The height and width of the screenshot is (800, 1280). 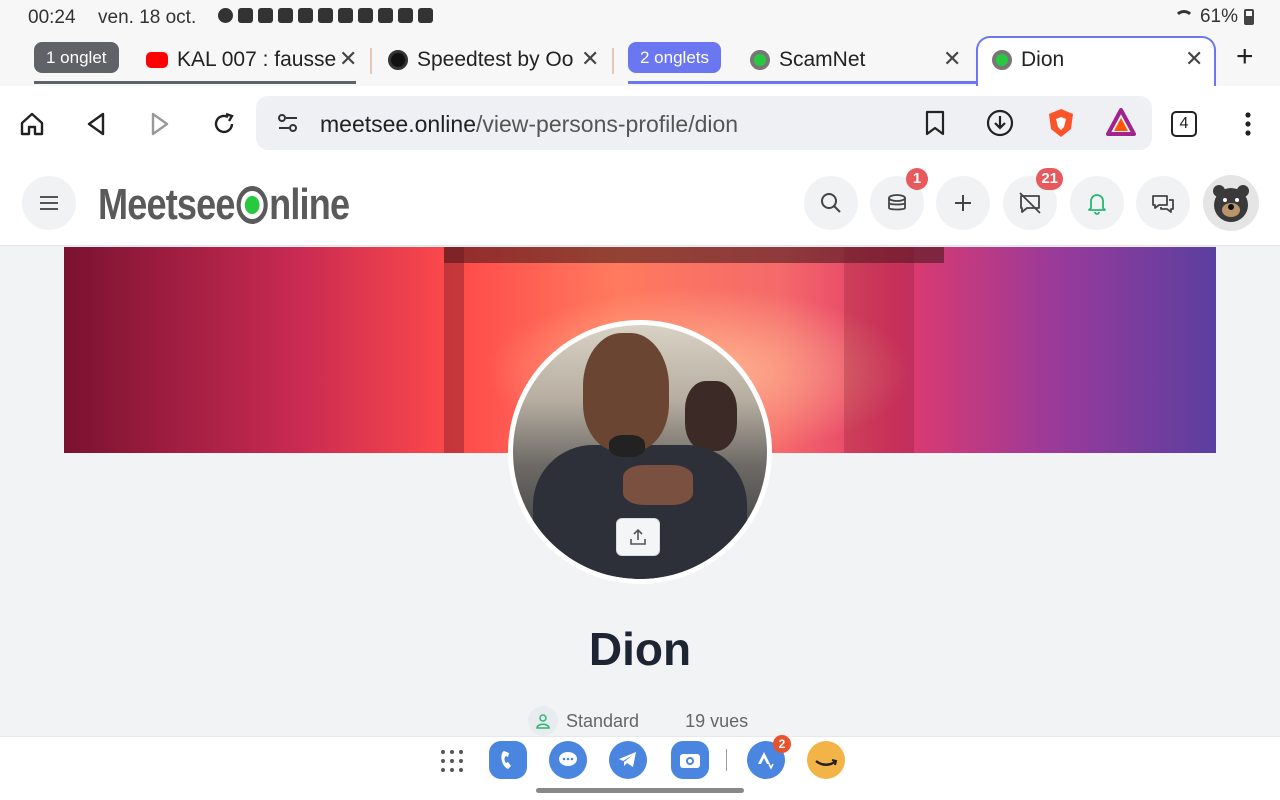 I want to click on wallet-badge: 1, so click(x=917, y=179).